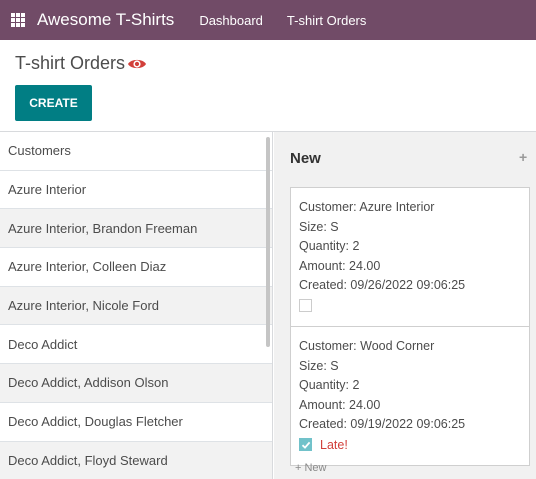 Image resolution: width=536 pixels, height=479 pixels. What do you see at coordinates (136, 345) in the screenshot?
I see `searchpanel-item: Deco Addict` at bounding box center [136, 345].